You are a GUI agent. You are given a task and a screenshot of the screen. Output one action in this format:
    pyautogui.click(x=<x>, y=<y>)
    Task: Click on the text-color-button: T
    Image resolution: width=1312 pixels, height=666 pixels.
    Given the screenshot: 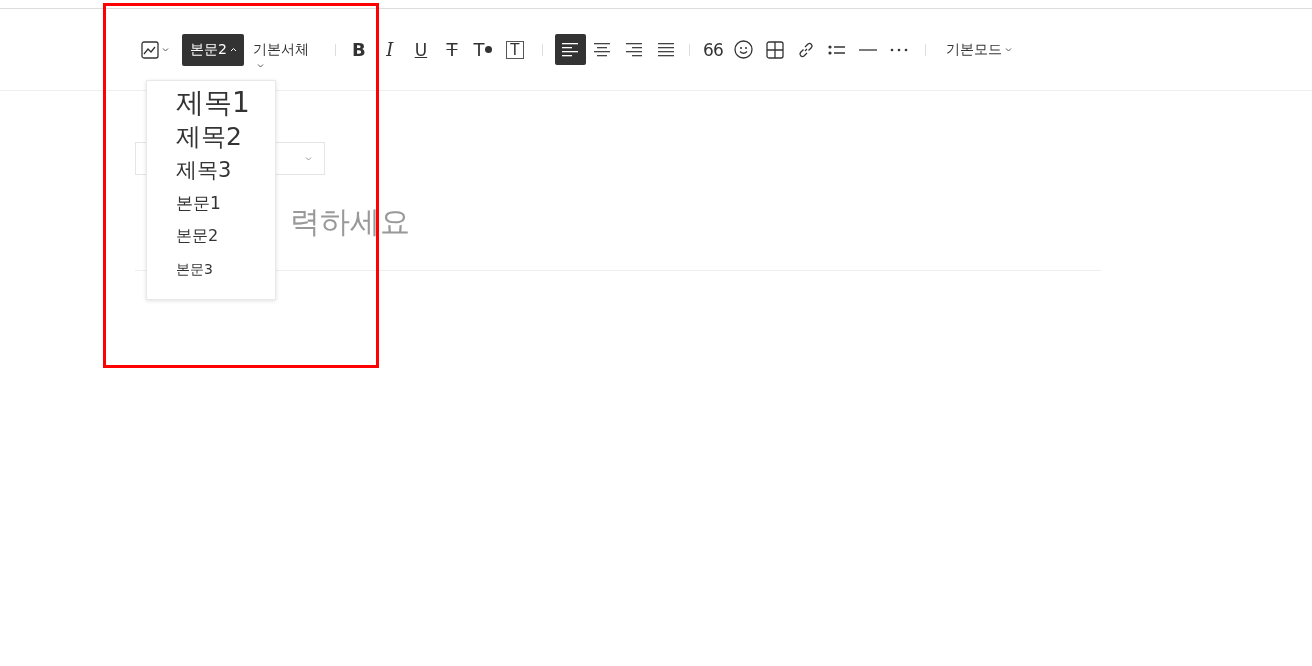 What is the action you would take?
    pyautogui.click(x=482, y=49)
    